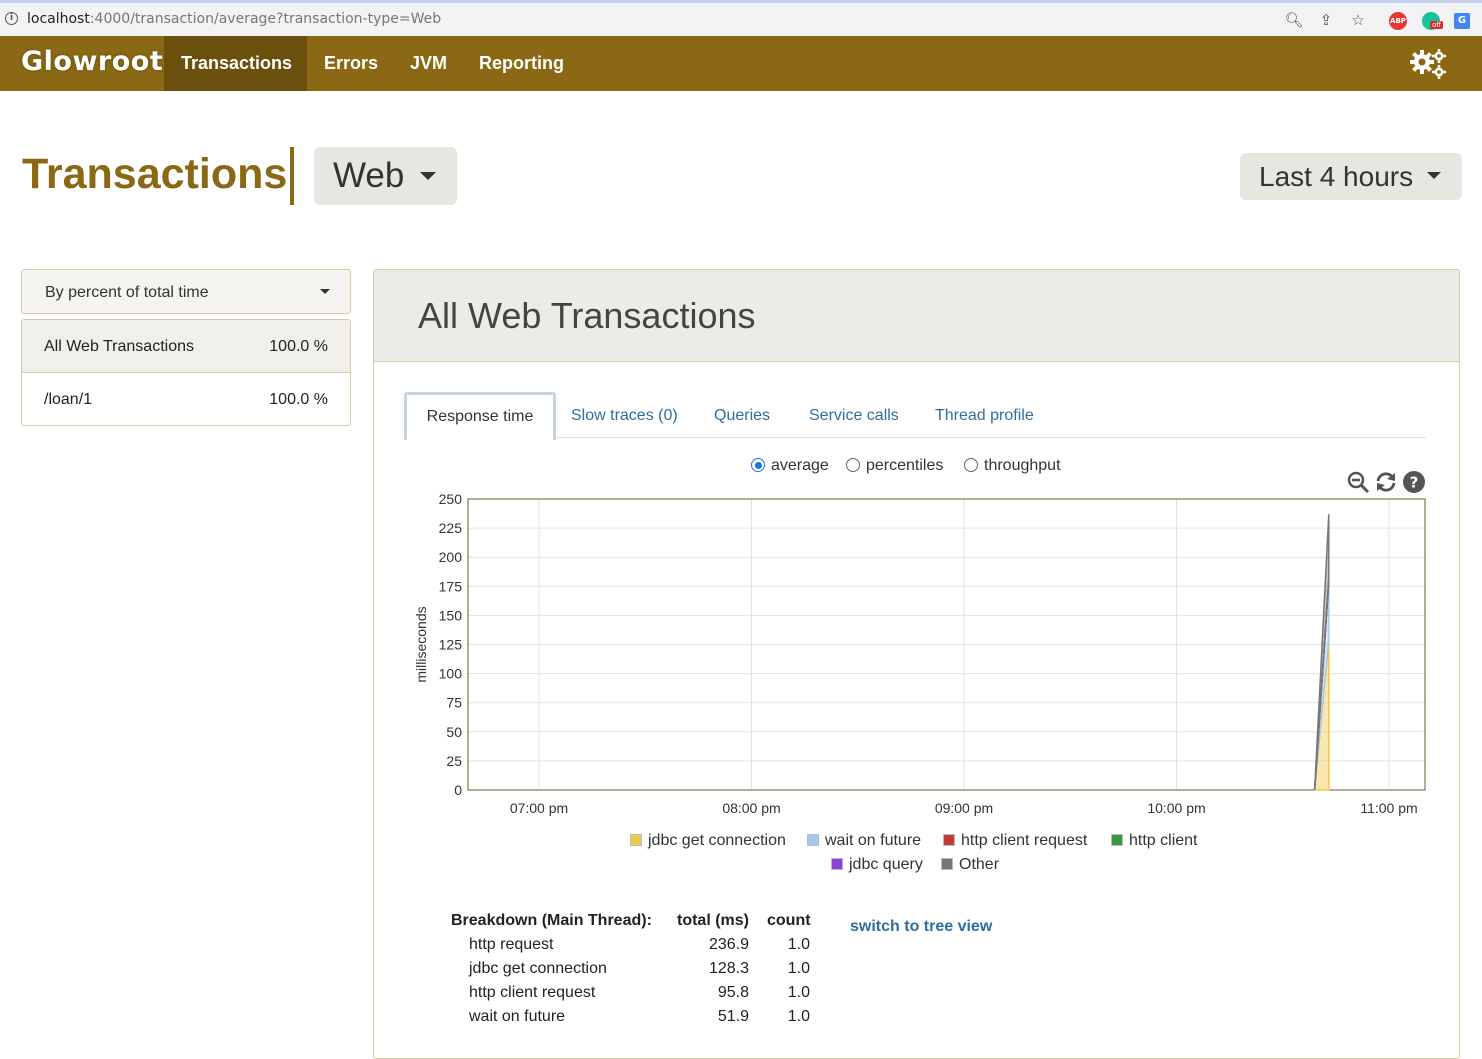 Image resolution: width=1482 pixels, height=1059 pixels. What do you see at coordinates (790, 466) in the screenshot?
I see `radio-average: average` at bounding box center [790, 466].